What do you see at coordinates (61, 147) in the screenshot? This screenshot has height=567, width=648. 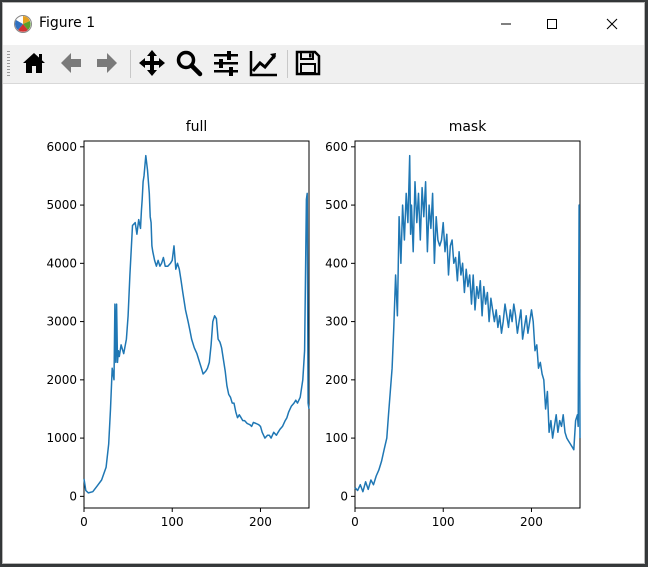 I see `full-y-tick-label: 6000` at bounding box center [61, 147].